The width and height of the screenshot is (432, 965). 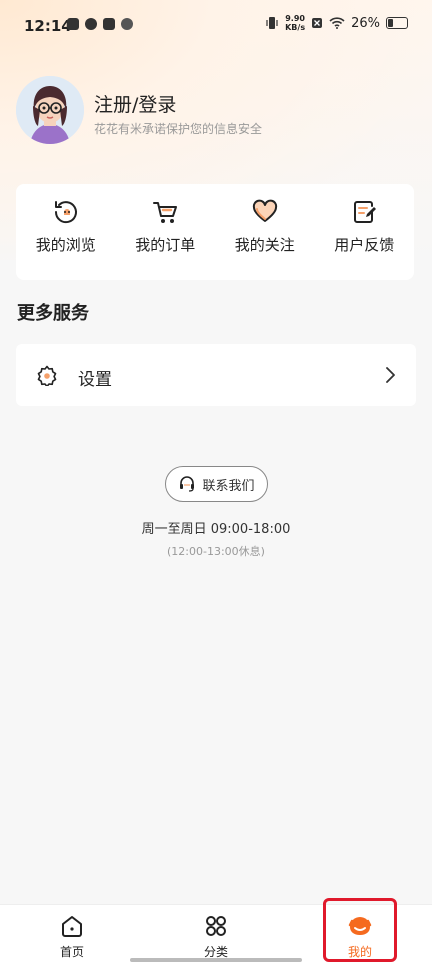 I want to click on sim-off-icon, so click(x=317, y=23).